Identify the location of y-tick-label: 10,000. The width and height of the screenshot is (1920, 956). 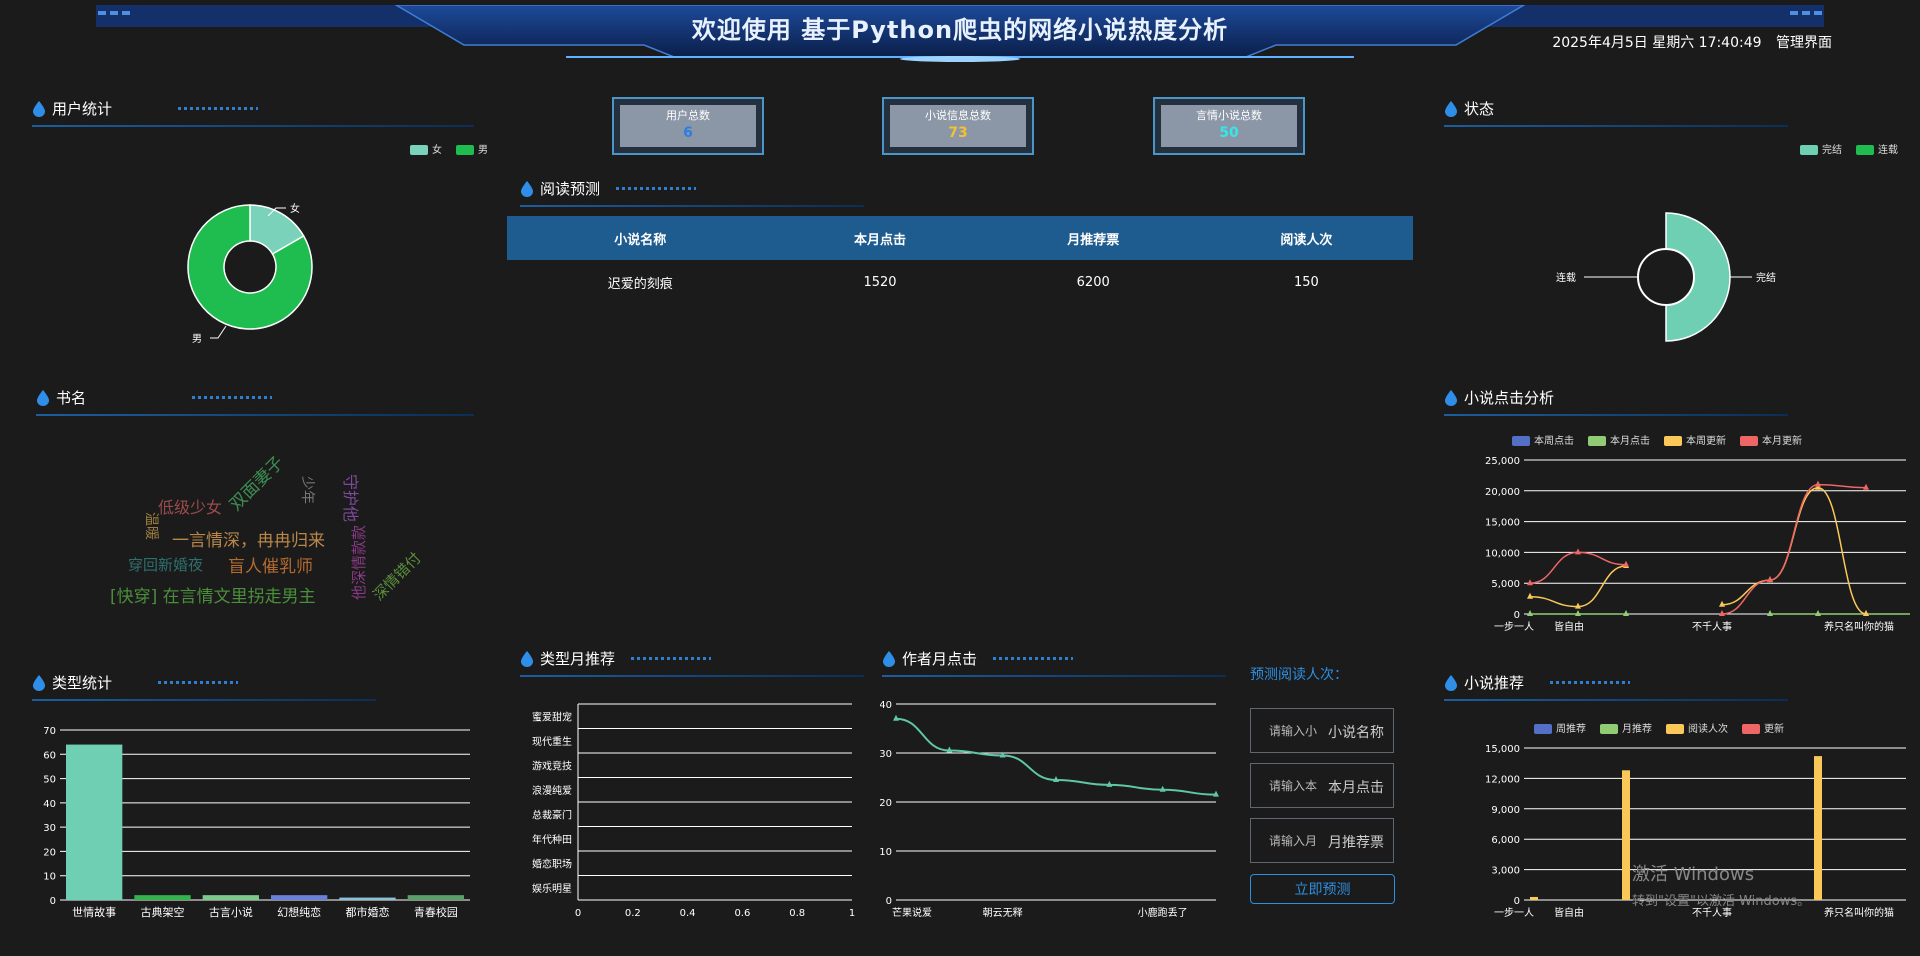
(1502, 553).